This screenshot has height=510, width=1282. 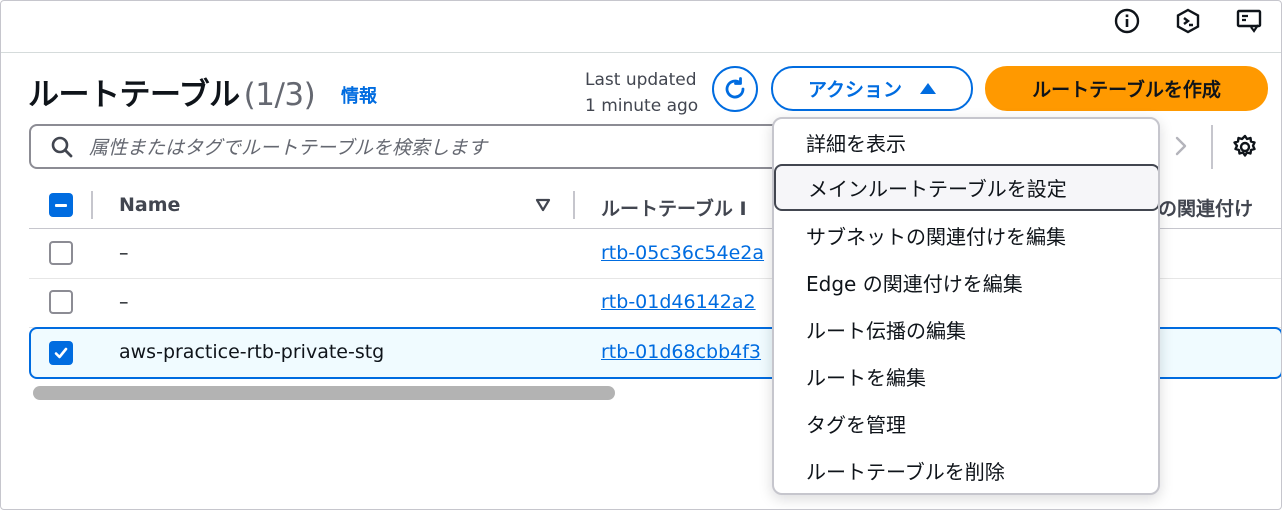 What do you see at coordinates (62, 146) in the screenshot?
I see `search-icon` at bounding box center [62, 146].